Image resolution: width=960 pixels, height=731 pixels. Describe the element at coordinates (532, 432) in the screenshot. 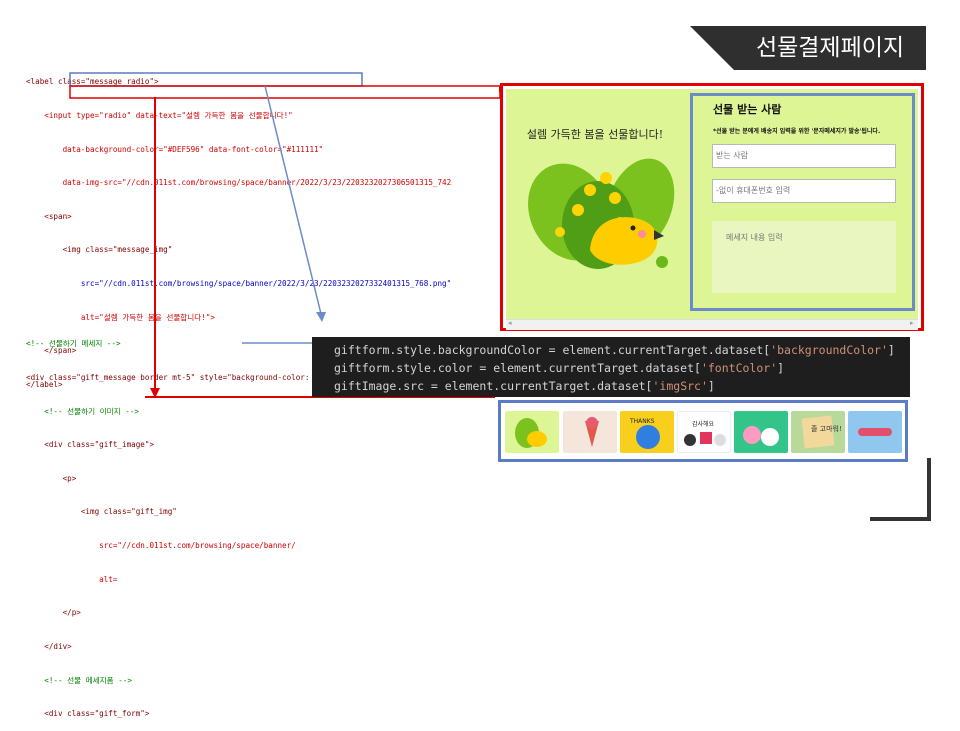

I see `theme-thumbnail-spring` at that location.